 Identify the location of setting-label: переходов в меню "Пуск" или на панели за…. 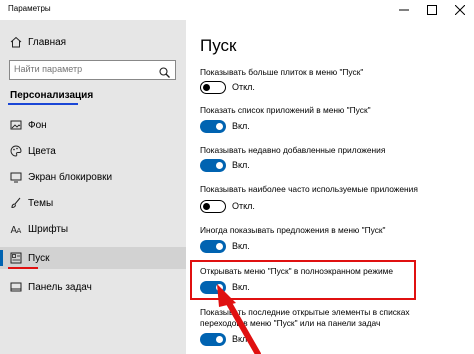
(290, 323).